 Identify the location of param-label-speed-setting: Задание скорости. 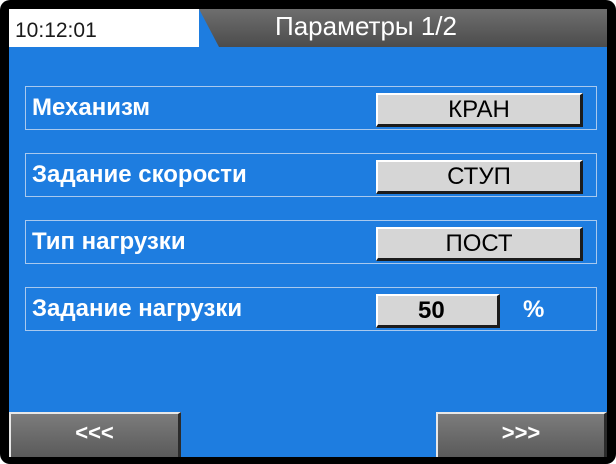
(139, 174).